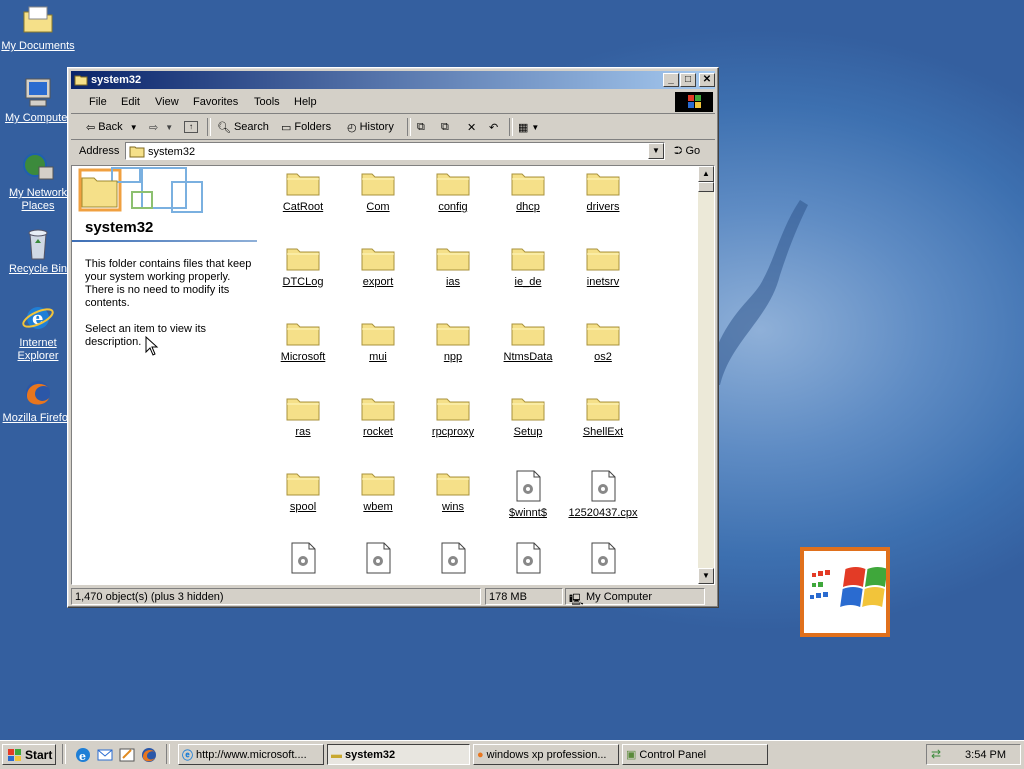  I want to click on quicklaunch-firefox-icon, so click(149, 755).